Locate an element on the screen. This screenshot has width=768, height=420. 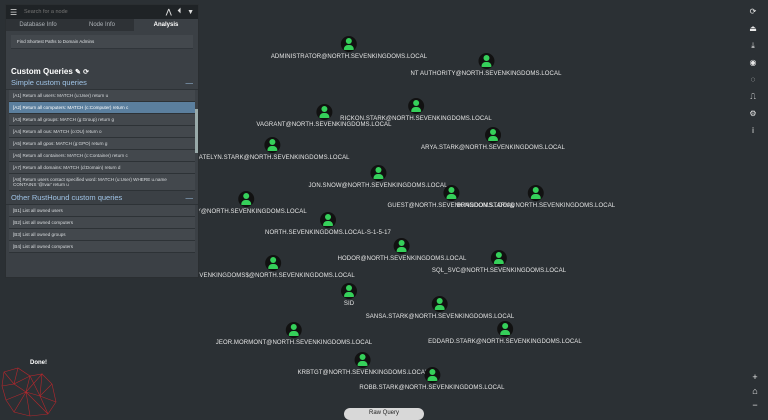
graph-node: CATELYN.STARK@NORTH.SEVENKINGDOMS.LOCAL is located at coordinates (272, 149).